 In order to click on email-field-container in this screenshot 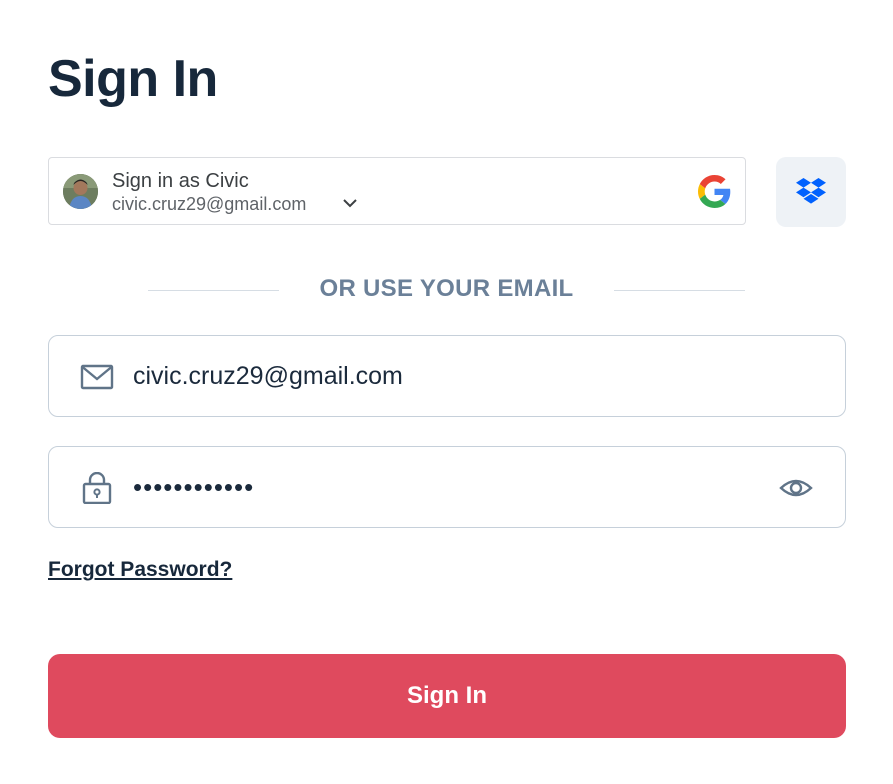, I will do `click(447, 376)`.